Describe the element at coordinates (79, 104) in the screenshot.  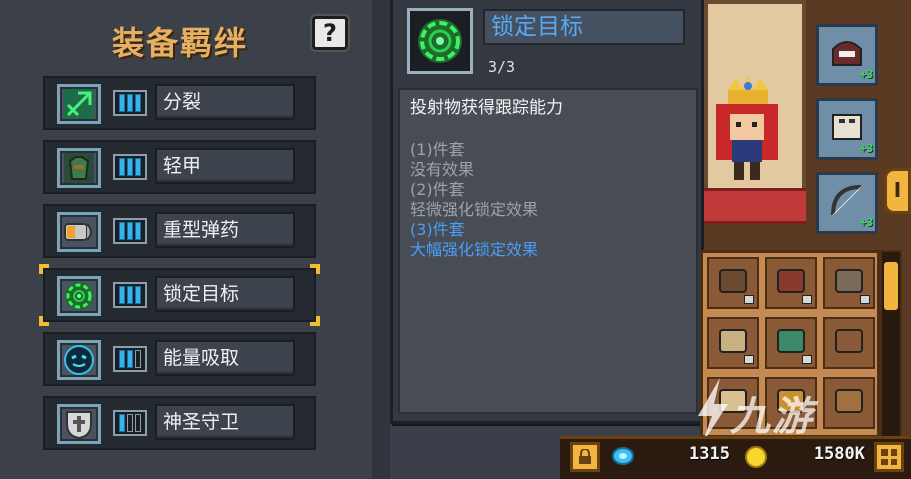
I see `split-arrows-icon` at that location.